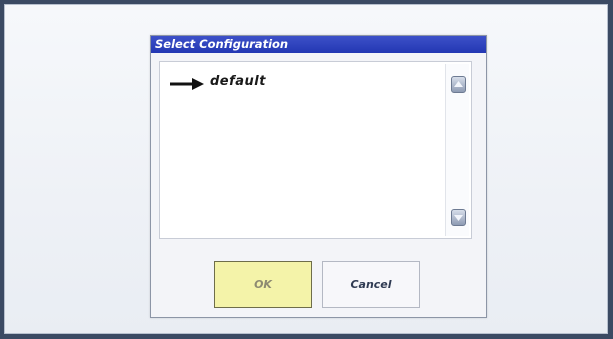 The height and width of the screenshot is (339, 613). I want to click on scrollbar, so click(457, 150).